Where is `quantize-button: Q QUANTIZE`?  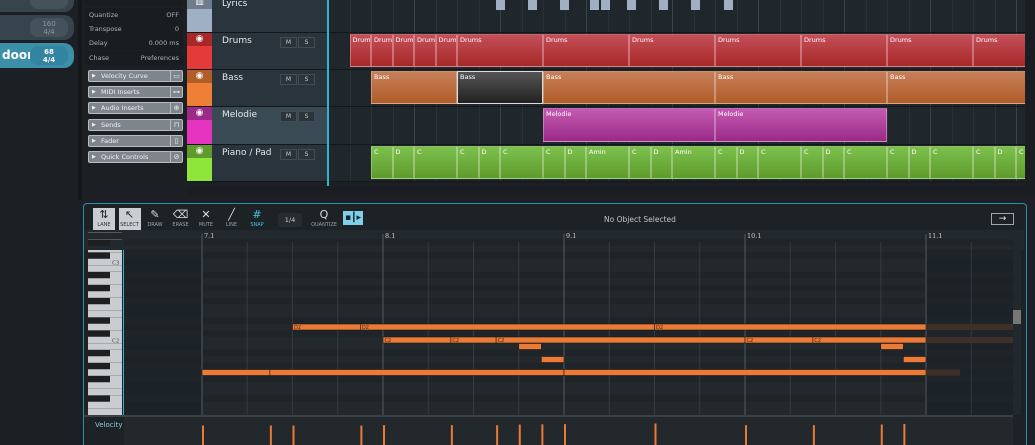 quantize-button: Q QUANTIZE is located at coordinates (324, 219).